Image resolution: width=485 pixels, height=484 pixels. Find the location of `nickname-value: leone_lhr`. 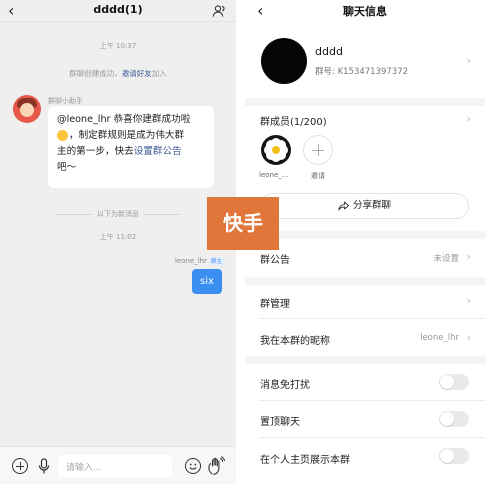

nickname-value: leone_lhr is located at coordinates (439, 338).